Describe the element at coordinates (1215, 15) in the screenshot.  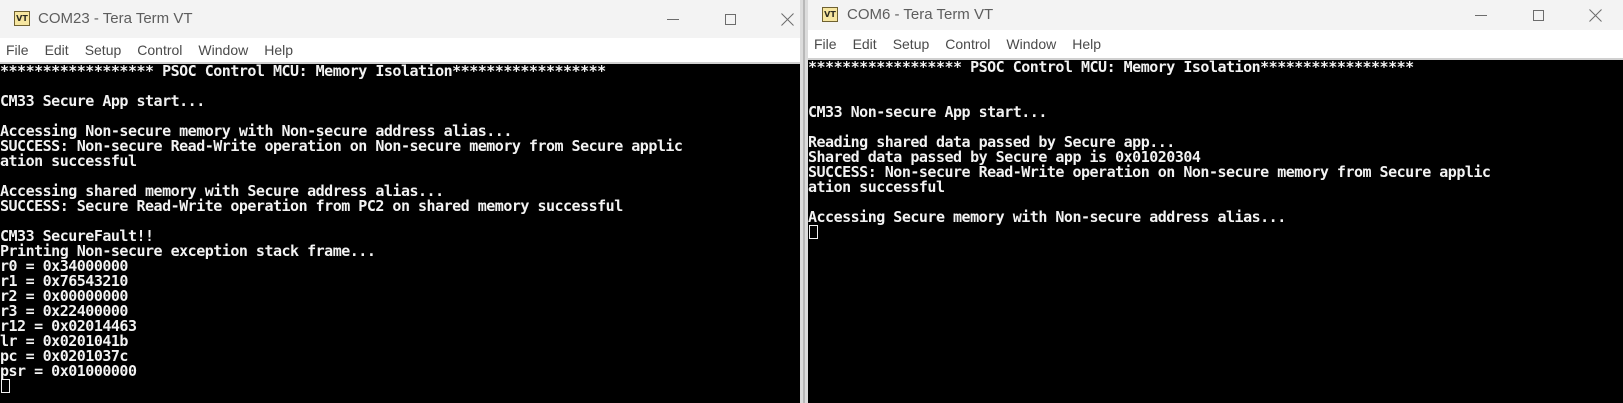
I see `title-bar: VT COM6 - Tera Term VT` at that location.